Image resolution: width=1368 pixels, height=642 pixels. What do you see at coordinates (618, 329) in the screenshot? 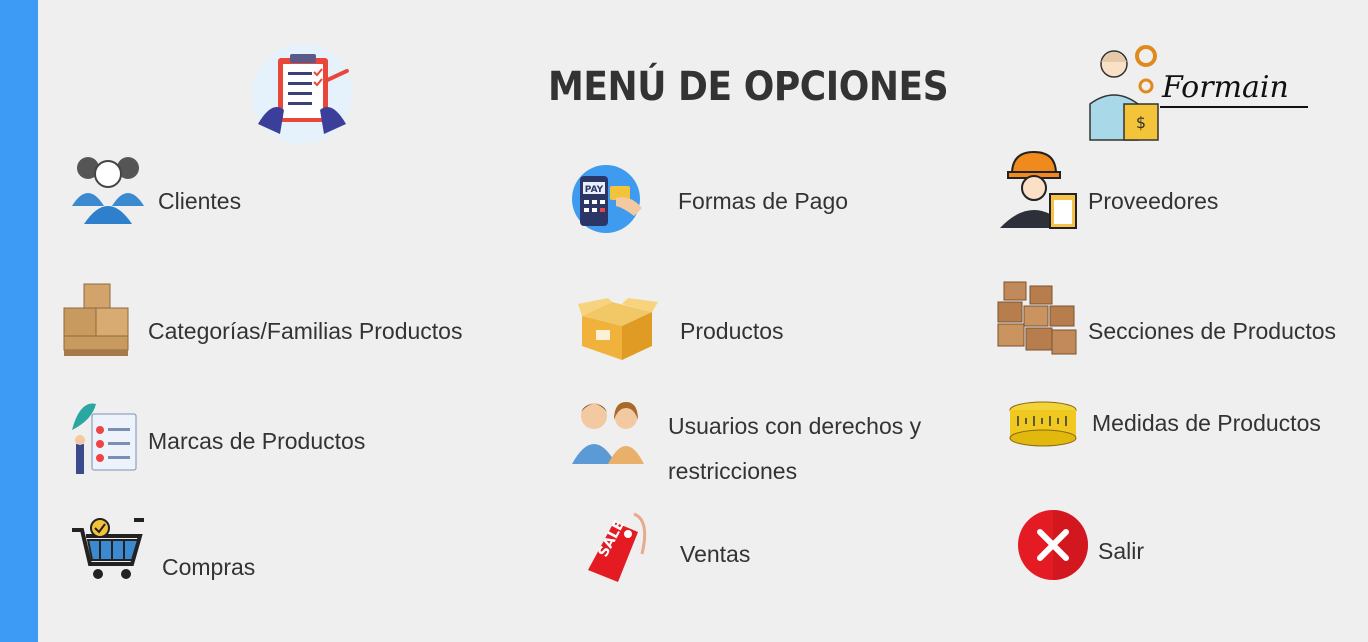
I see `open-box-icon` at bounding box center [618, 329].